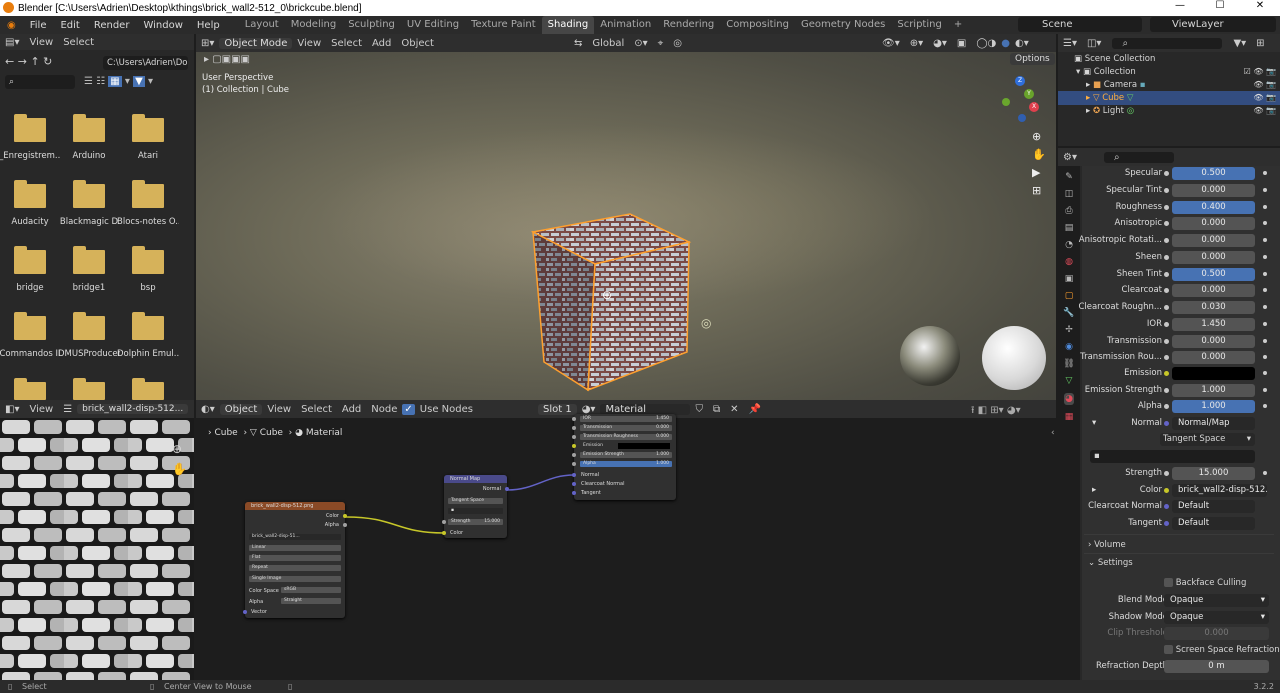 The image size is (1280, 693). Describe the element at coordinates (1176, 72) in the screenshot. I see `collection-row: ▾ ▣ Collection ☑ 👁 📷` at that location.